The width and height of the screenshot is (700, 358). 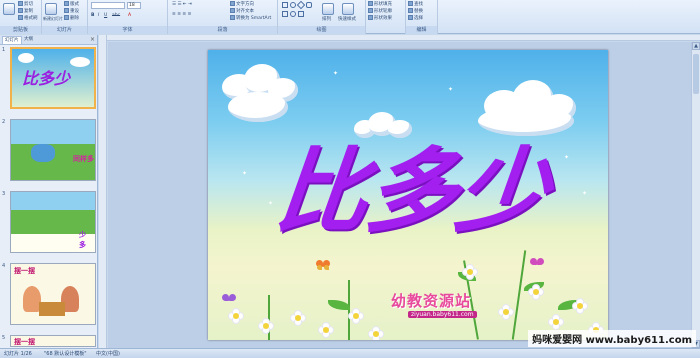 I want to click on bold-button: B, so click(x=92, y=16).